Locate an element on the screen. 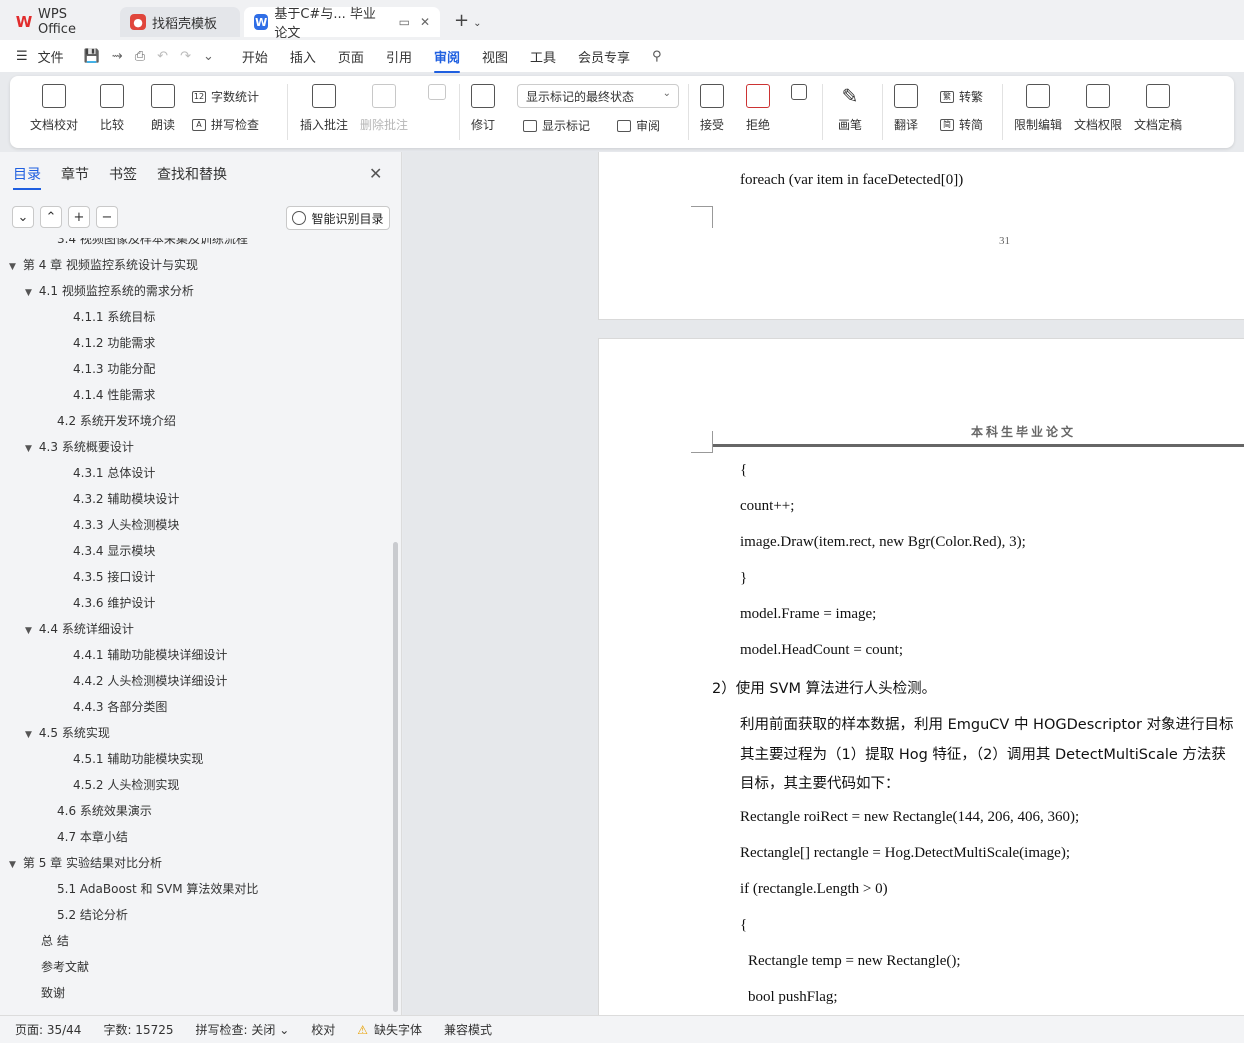  undo-icon: ↶ is located at coordinates (162, 56).